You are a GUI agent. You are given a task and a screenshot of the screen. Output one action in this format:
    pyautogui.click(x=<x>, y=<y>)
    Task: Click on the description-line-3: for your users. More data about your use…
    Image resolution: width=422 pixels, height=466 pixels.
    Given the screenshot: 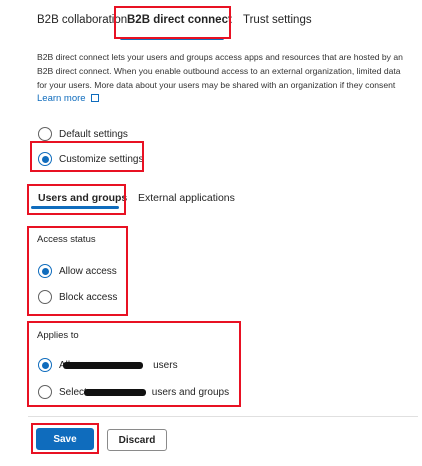 What is the action you would take?
    pyautogui.click(x=216, y=85)
    